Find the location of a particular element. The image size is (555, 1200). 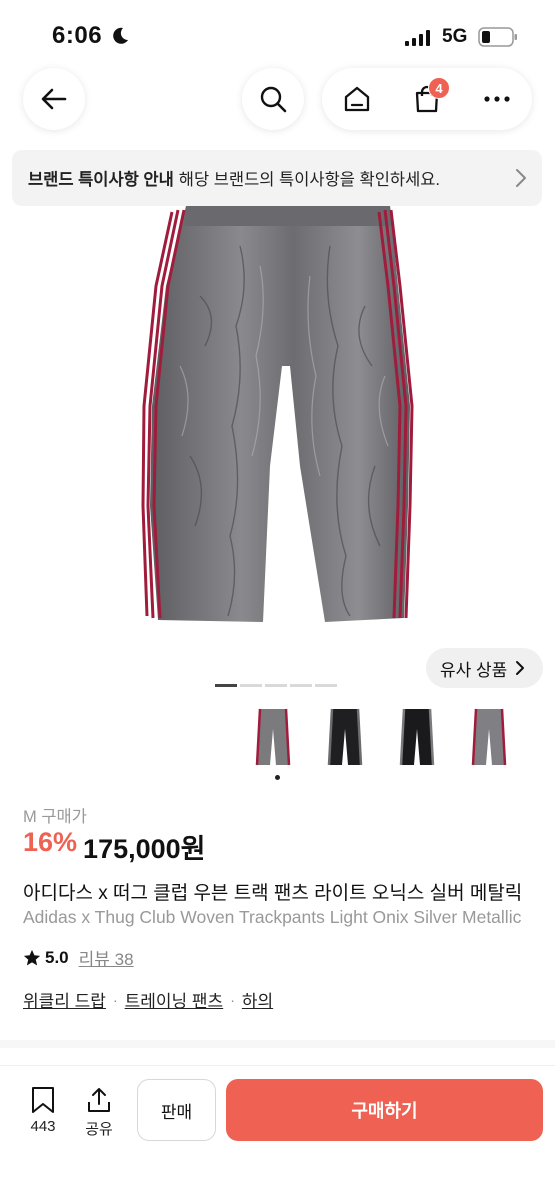

product-title-korean: 아디다스 x 떠그 클럽 우븐 트랙 팬츠 라이트 오닉스 실버 메탈릭 is located at coordinates (273, 893).